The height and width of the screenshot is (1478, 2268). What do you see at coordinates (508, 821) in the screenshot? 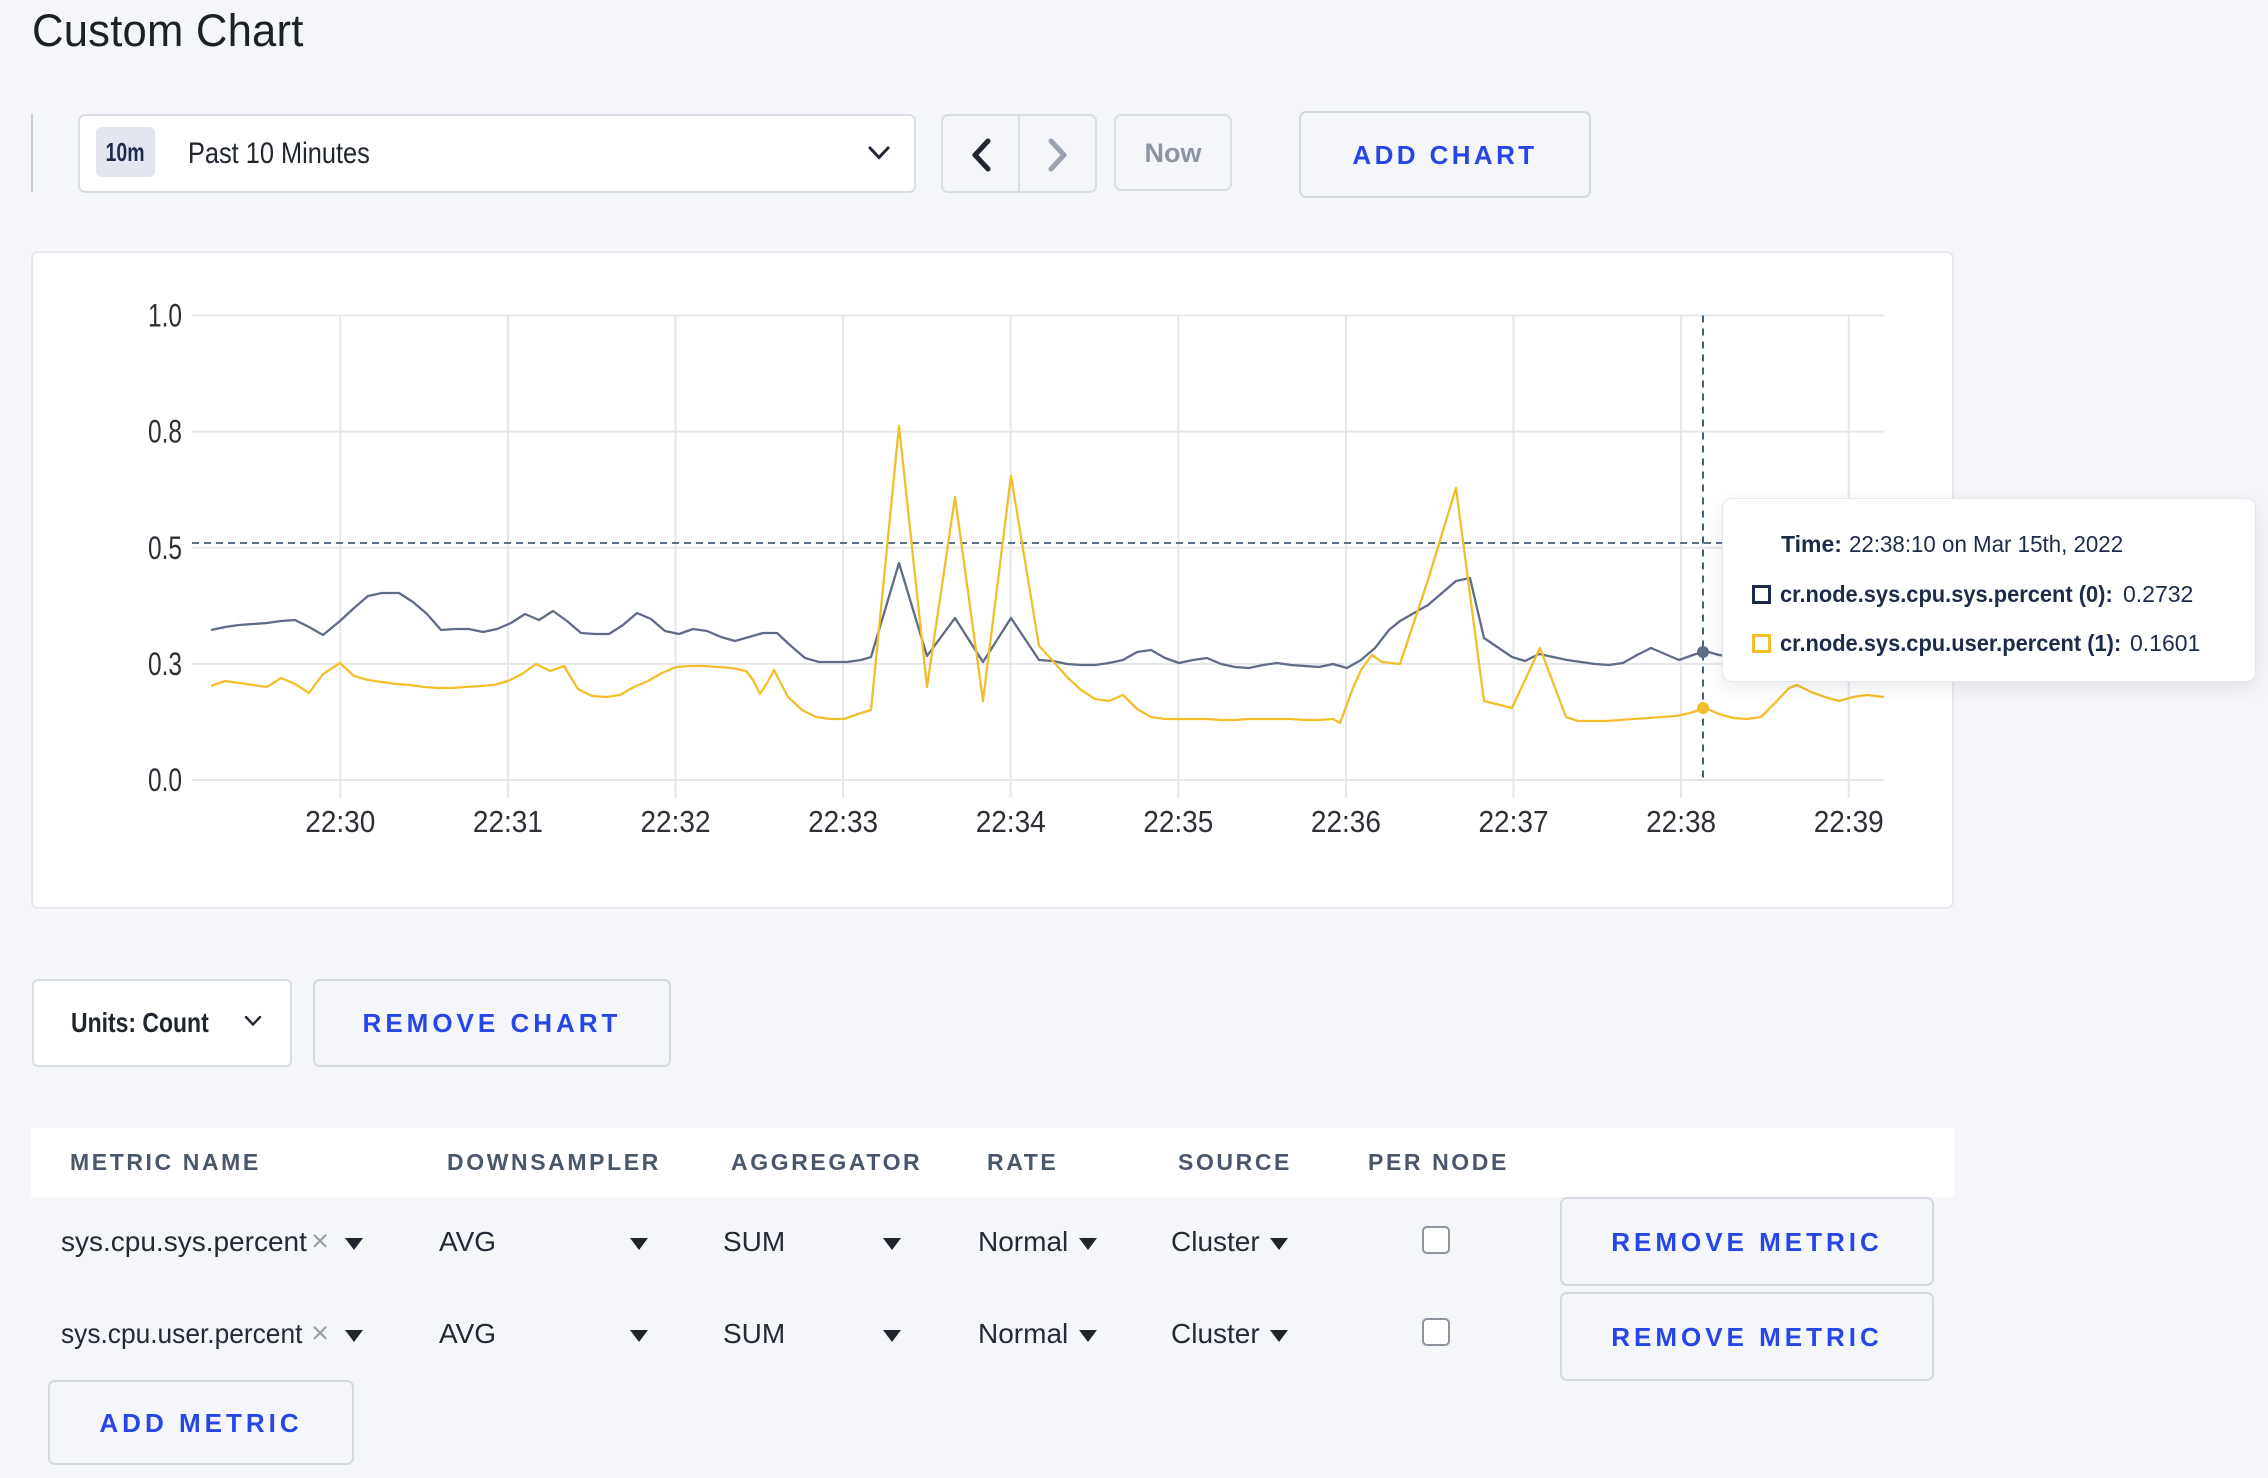
I see `svg-text: 22:31` at bounding box center [508, 821].